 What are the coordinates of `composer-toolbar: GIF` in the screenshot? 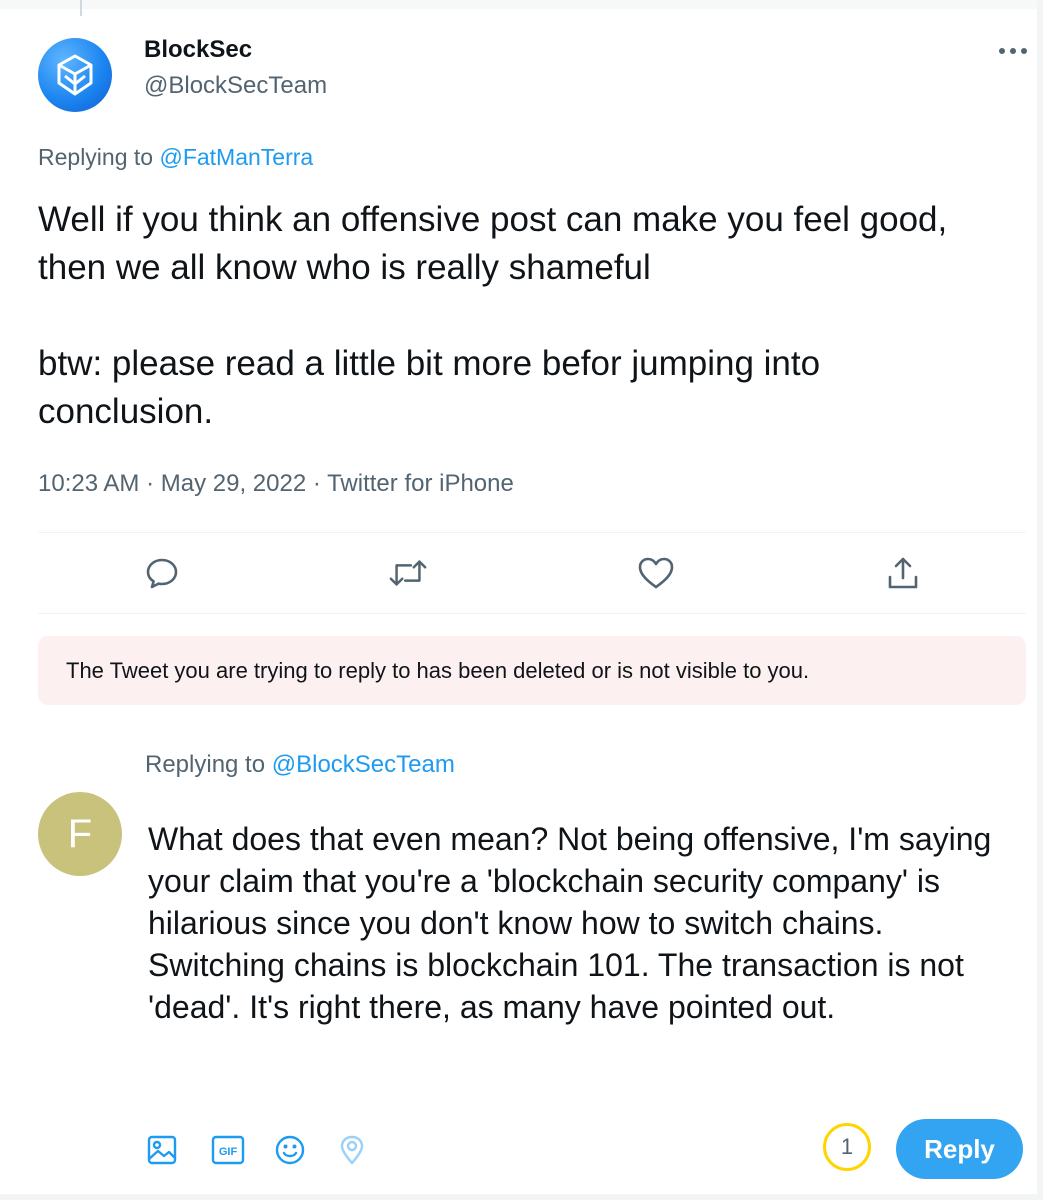 It's located at (270, 1150).